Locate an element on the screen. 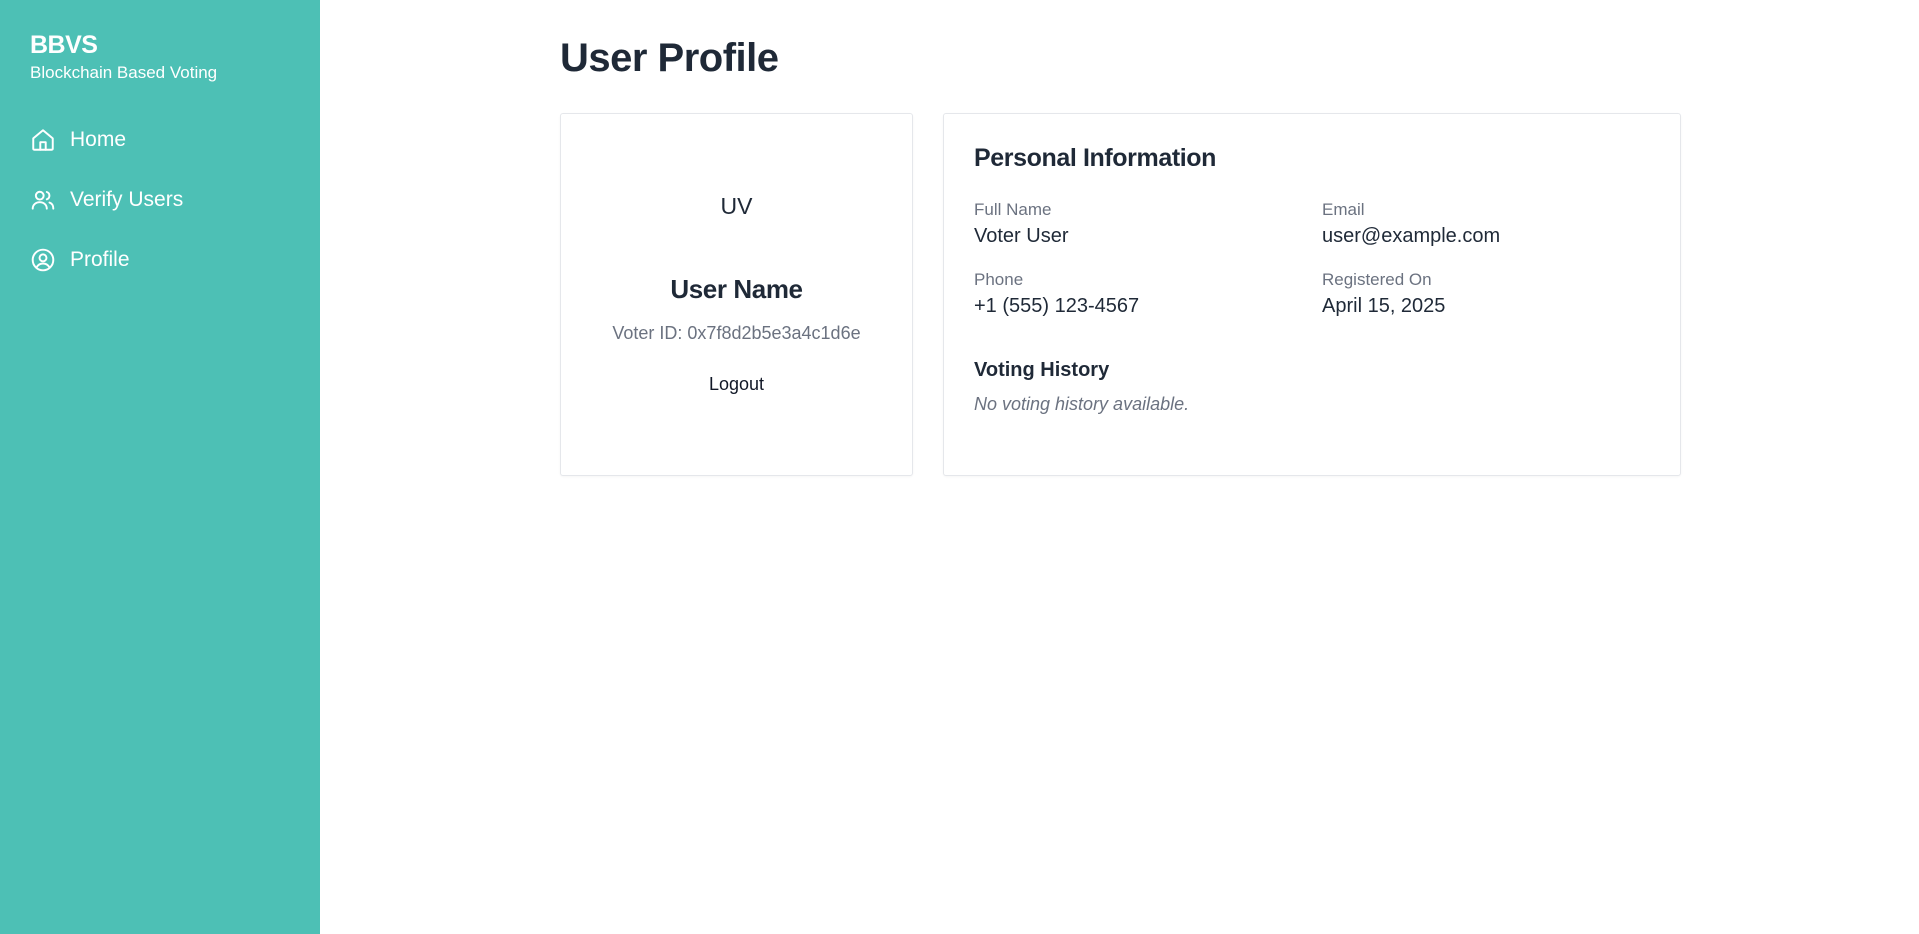 The image size is (1919, 934). registered-on-field: Registered On April 15, 2025 is located at coordinates (1496, 294).